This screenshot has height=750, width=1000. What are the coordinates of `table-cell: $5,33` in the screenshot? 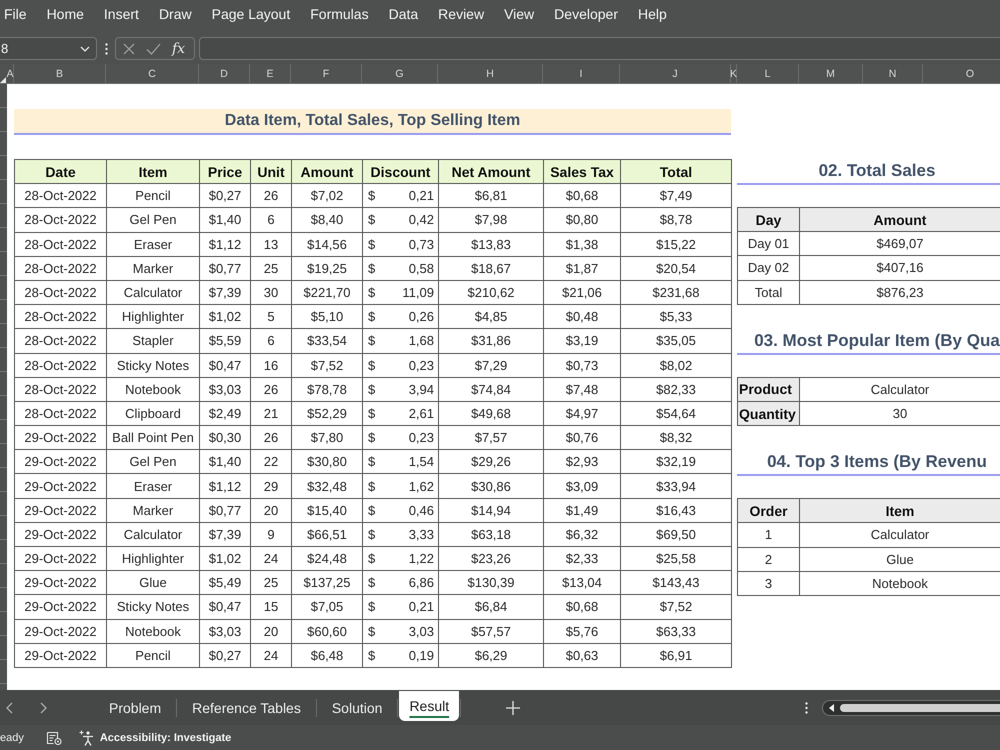 It's located at (676, 316).